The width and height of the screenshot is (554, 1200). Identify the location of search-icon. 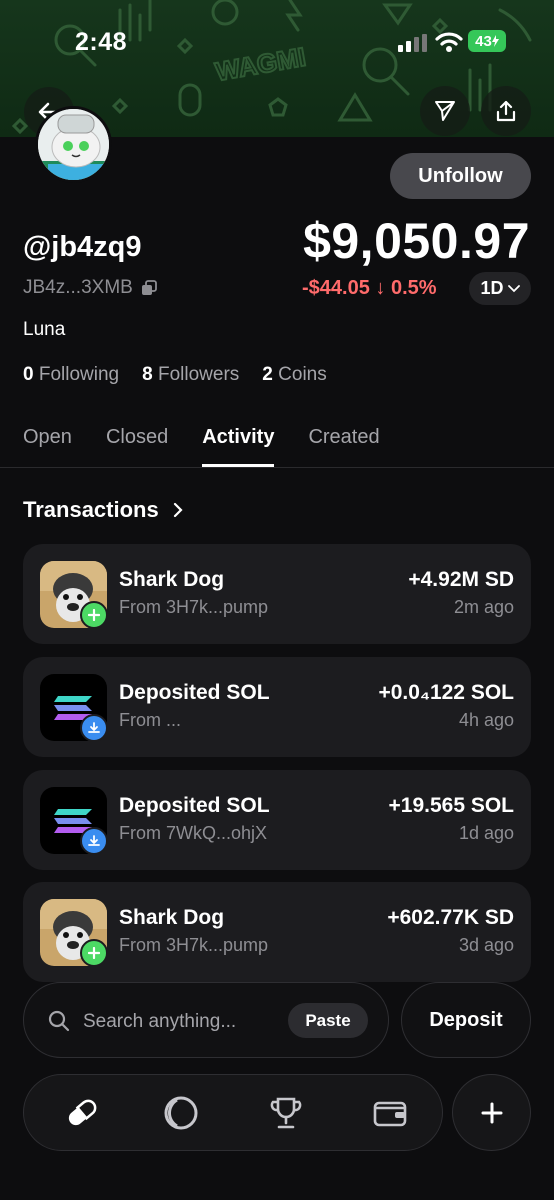
(59, 1021).